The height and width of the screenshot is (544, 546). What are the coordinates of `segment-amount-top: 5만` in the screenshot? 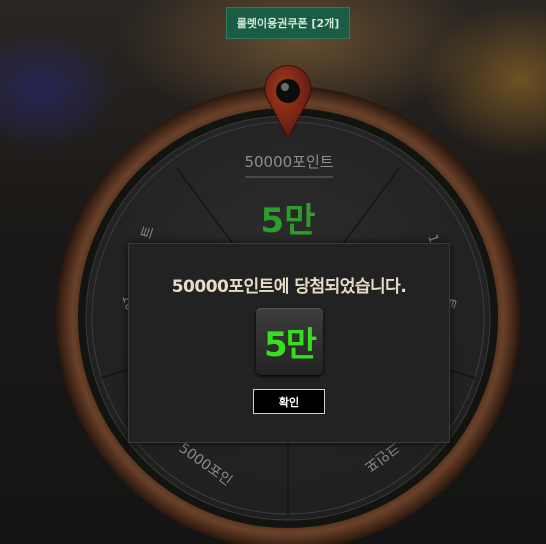 It's located at (288, 221).